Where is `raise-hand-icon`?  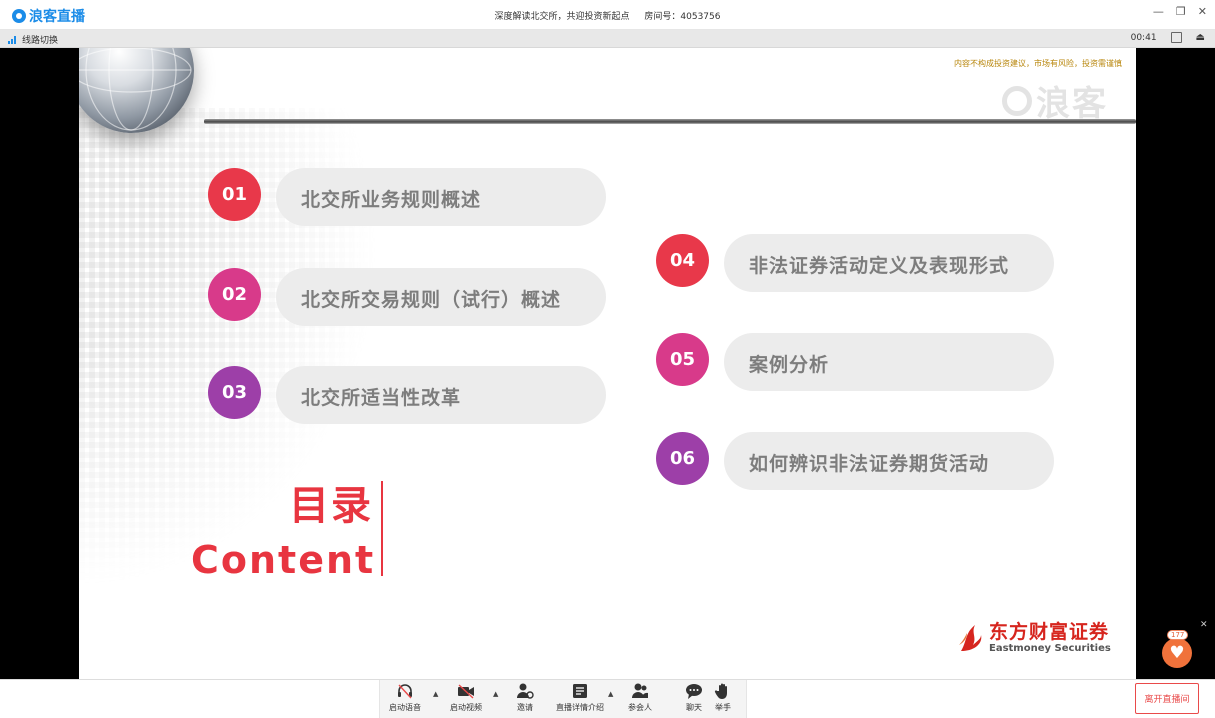
raise-hand-icon is located at coordinates (720, 691).